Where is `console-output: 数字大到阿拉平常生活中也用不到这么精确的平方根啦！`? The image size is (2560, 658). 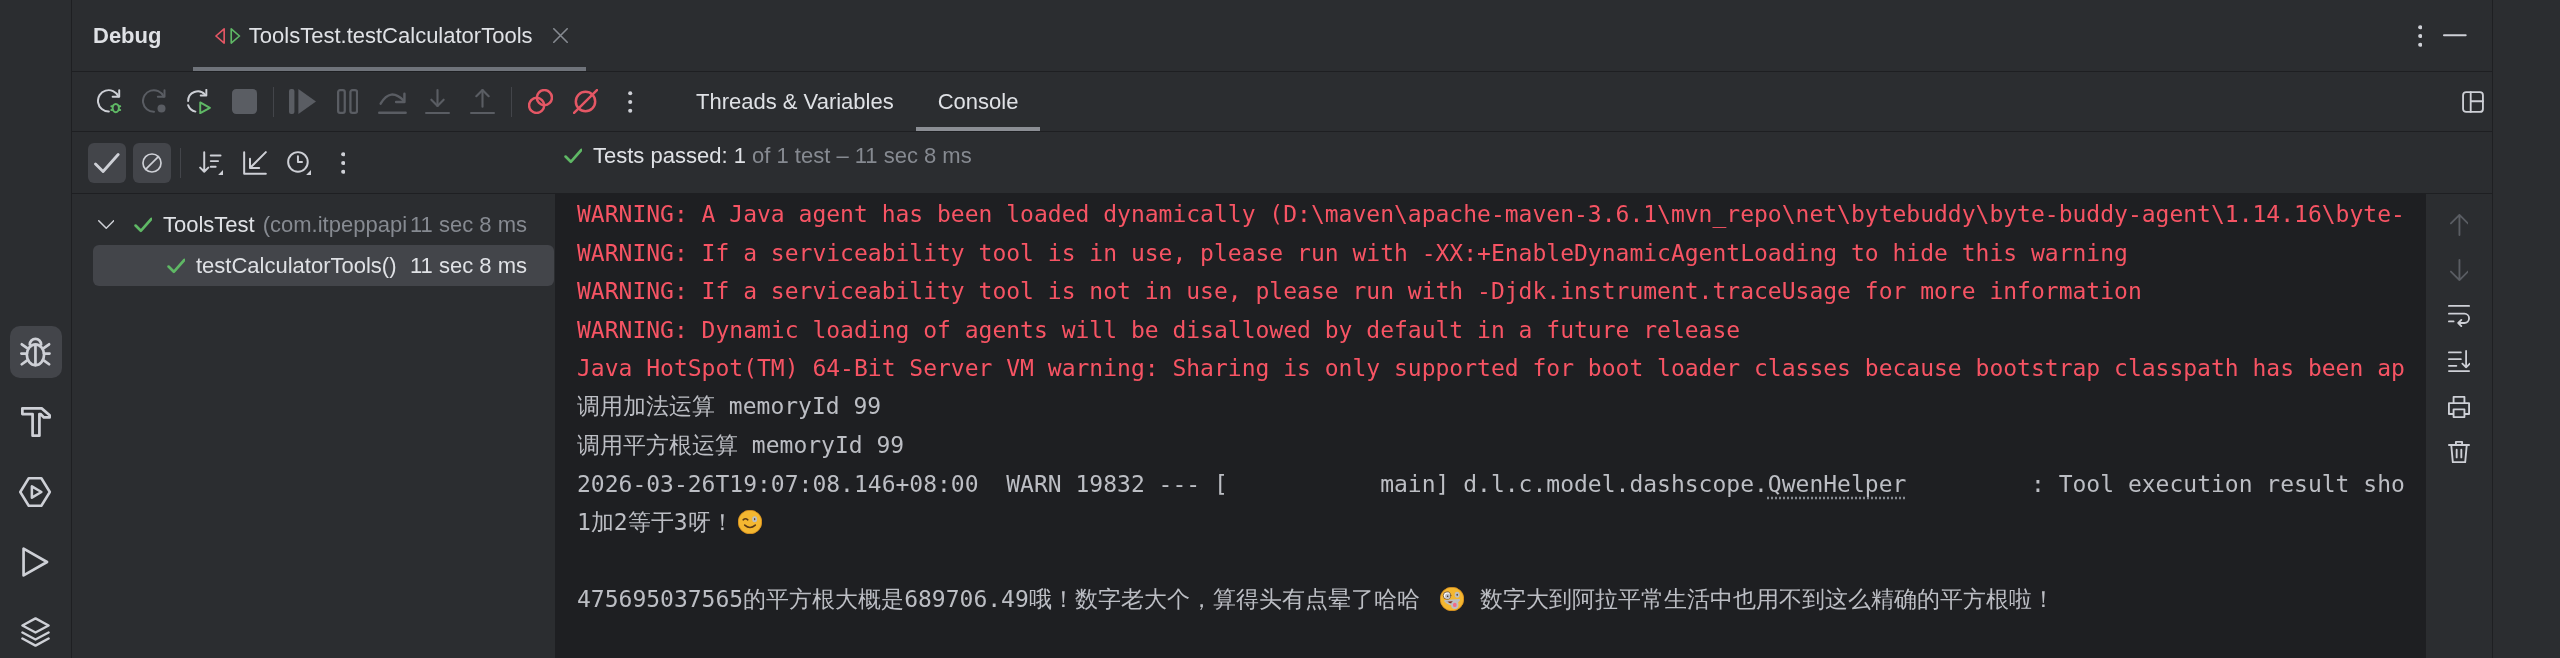
console-output: 数字大到阿拉平常生活中也用不到这么精确的平方根啦！ is located at coordinates (1767, 599).